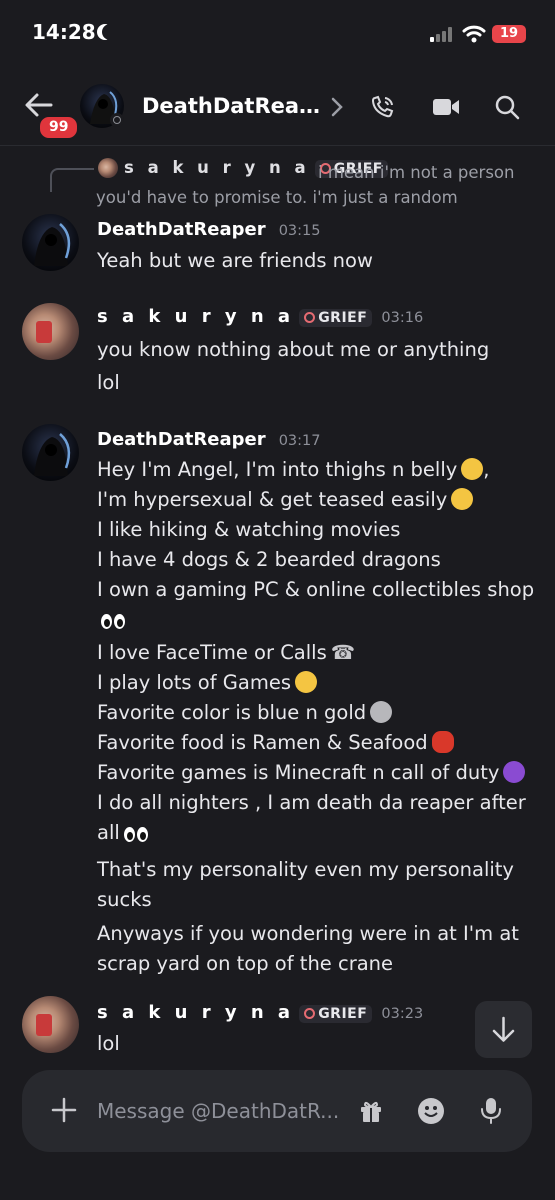  What do you see at coordinates (337, 107) in the screenshot?
I see `chevron-right-icon` at bounding box center [337, 107].